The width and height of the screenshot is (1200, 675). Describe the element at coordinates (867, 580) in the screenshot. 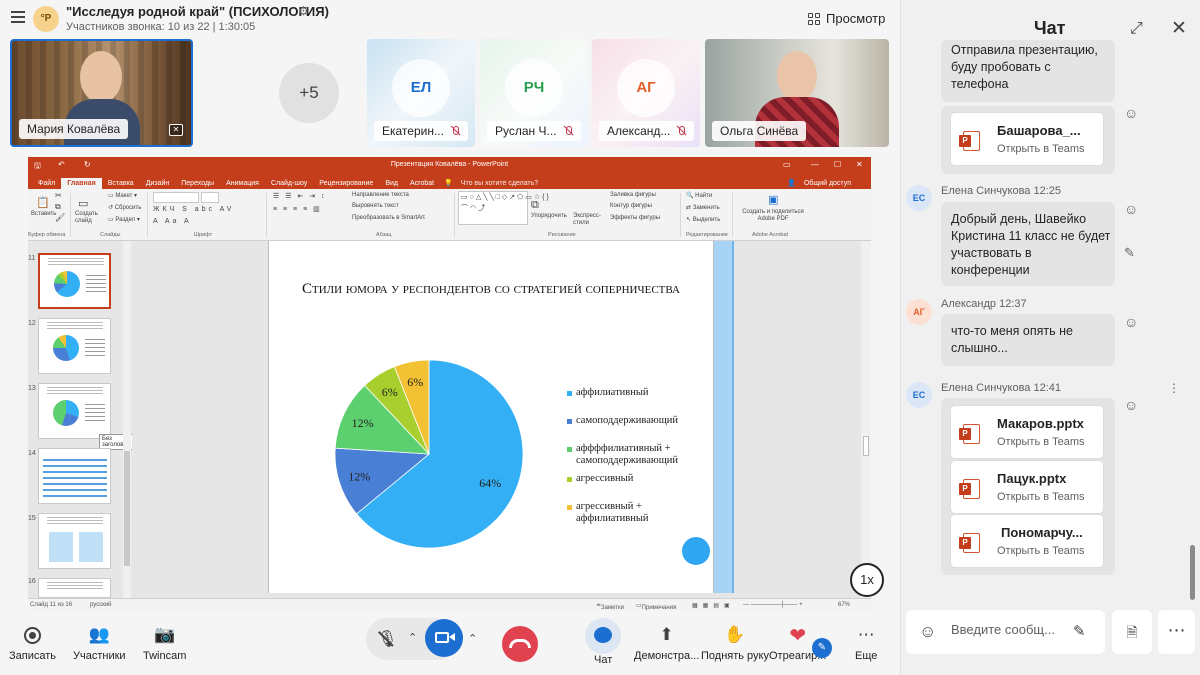

I see `playback-speed-button: 1x` at that location.